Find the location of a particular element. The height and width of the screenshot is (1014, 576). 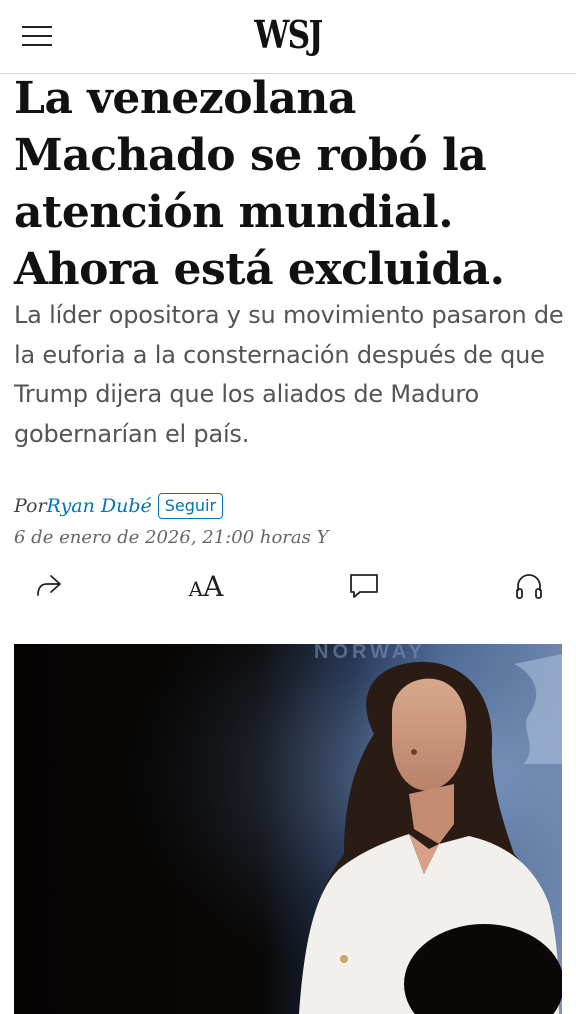

author-link: Ryan Dubé is located at coordinates (99, 506).